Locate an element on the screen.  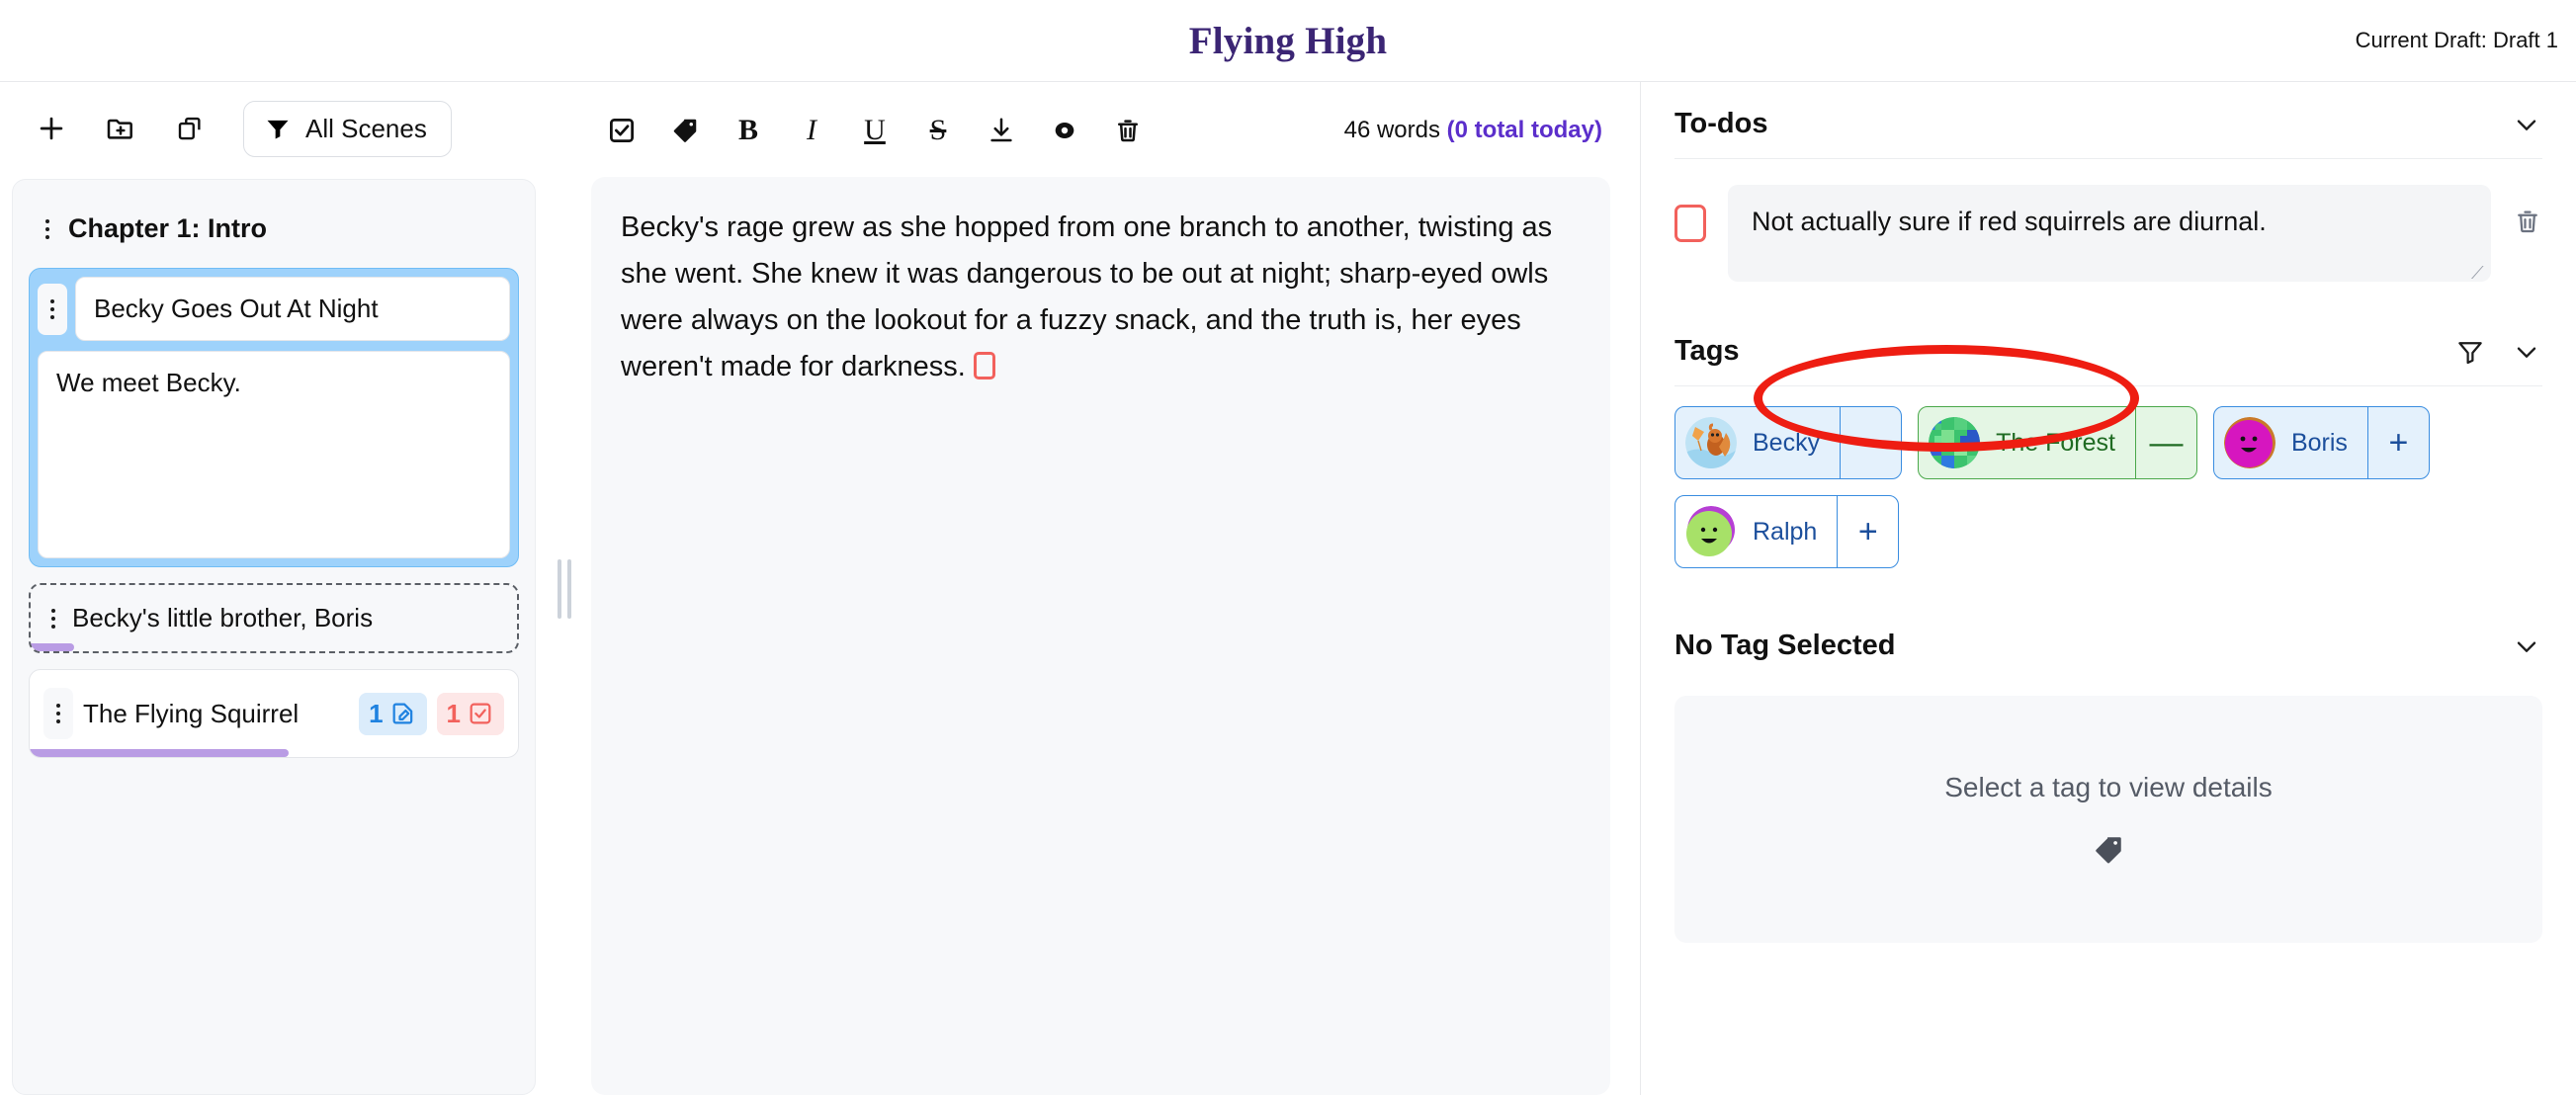
add-scene-button is located at coordinates (51, 128).